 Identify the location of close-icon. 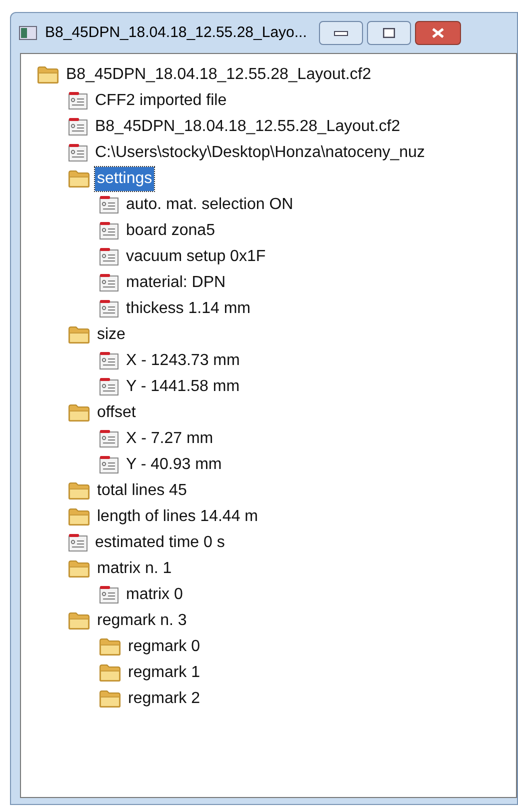
(438, 33).